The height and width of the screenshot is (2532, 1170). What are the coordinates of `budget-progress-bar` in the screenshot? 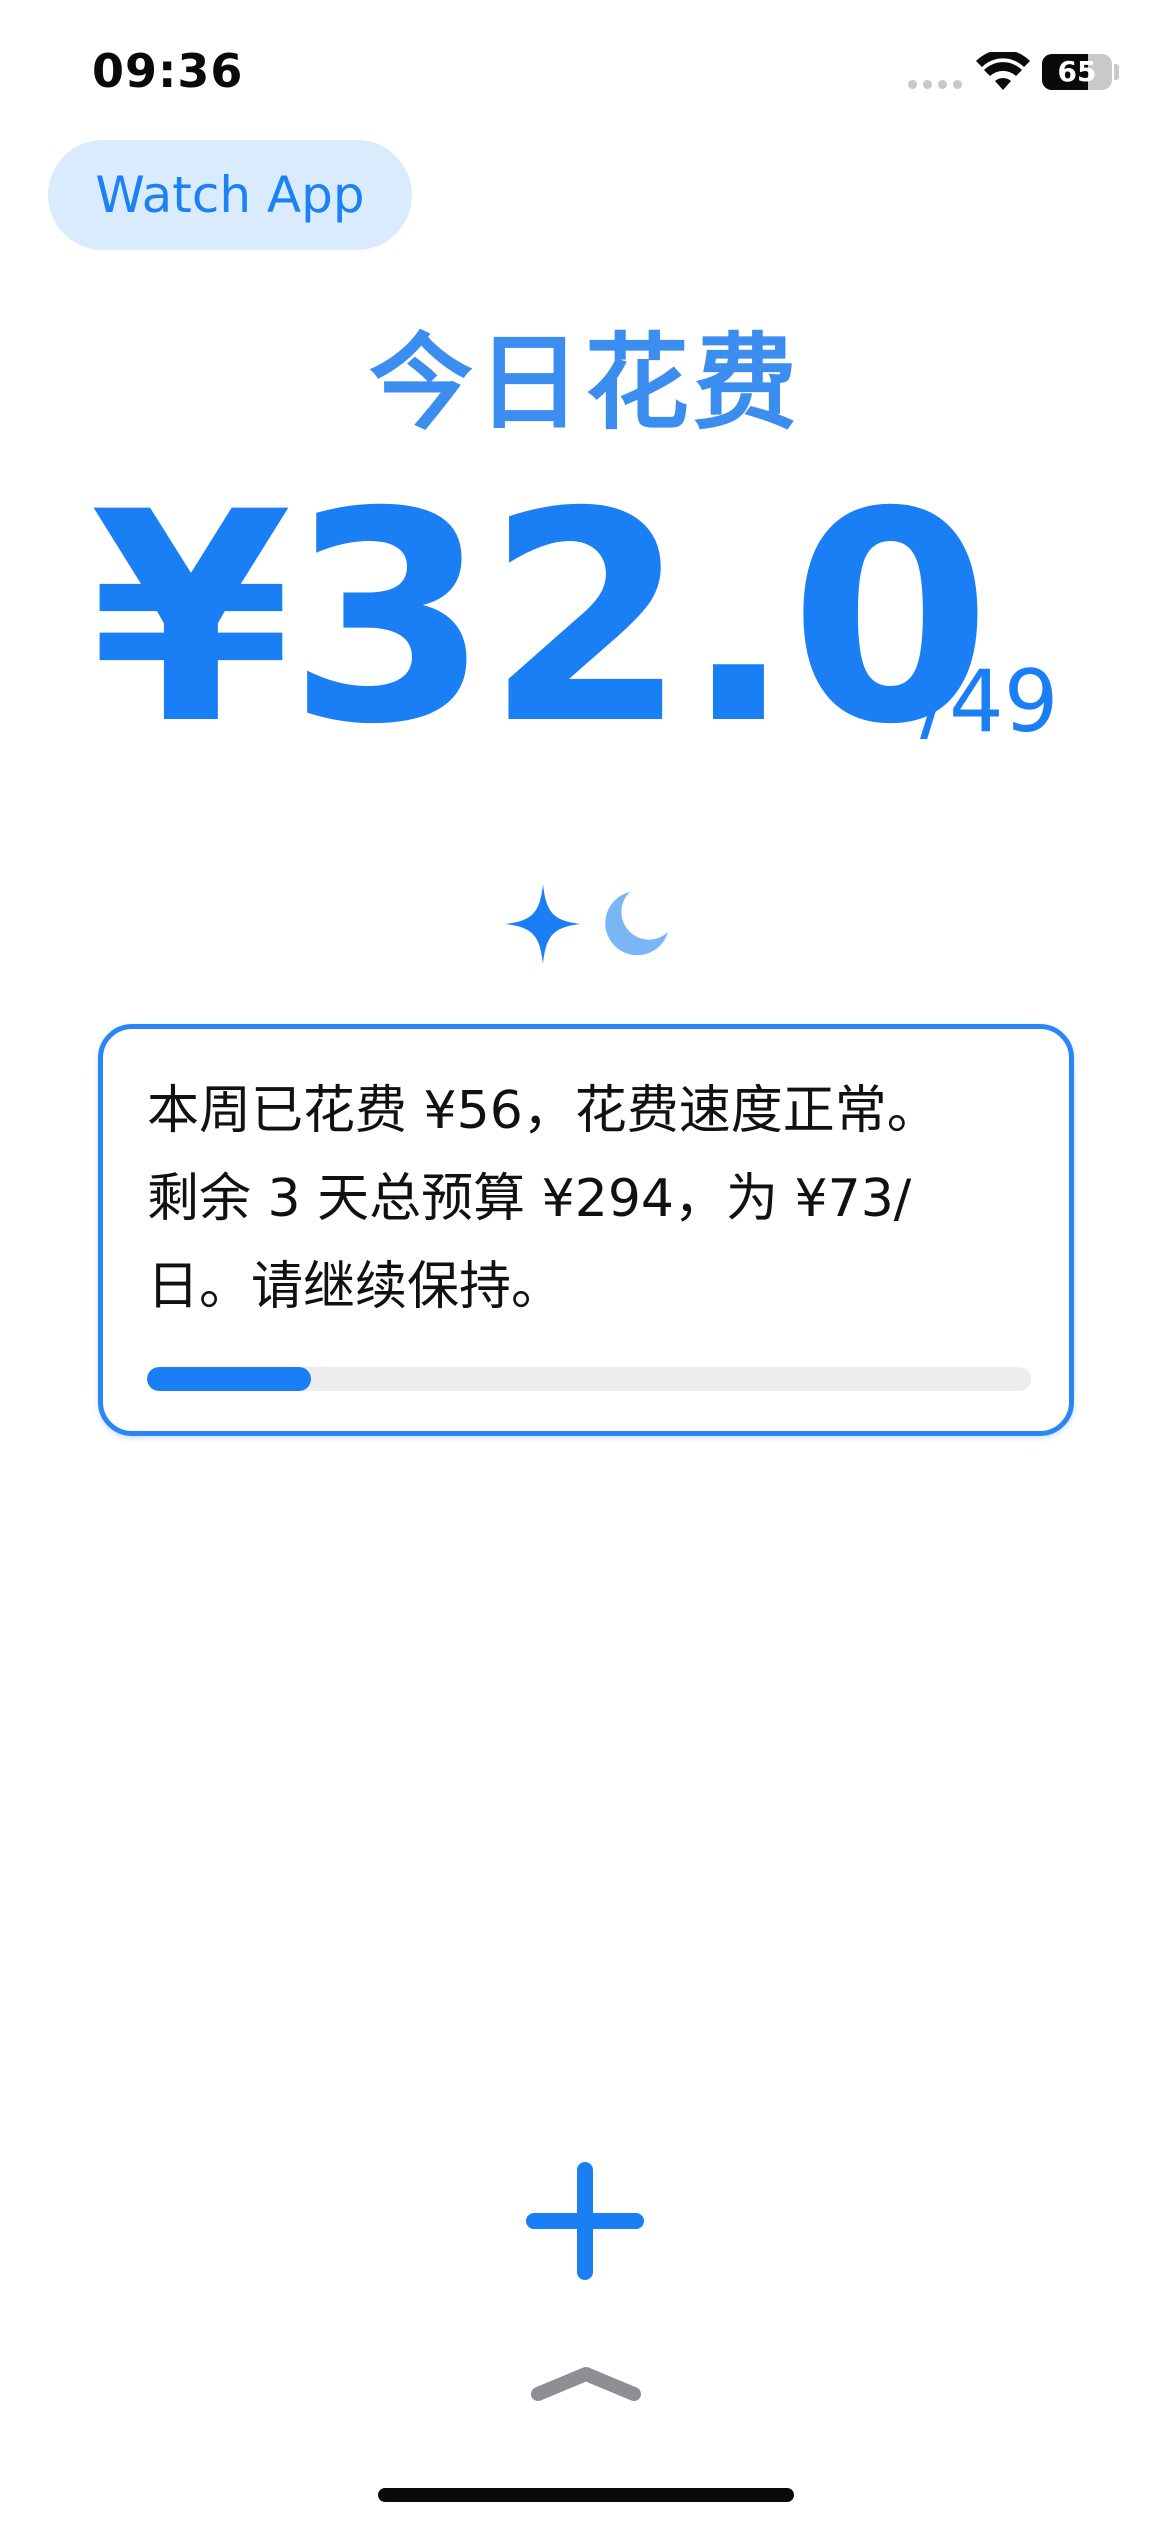 It's located at (589, 1379).